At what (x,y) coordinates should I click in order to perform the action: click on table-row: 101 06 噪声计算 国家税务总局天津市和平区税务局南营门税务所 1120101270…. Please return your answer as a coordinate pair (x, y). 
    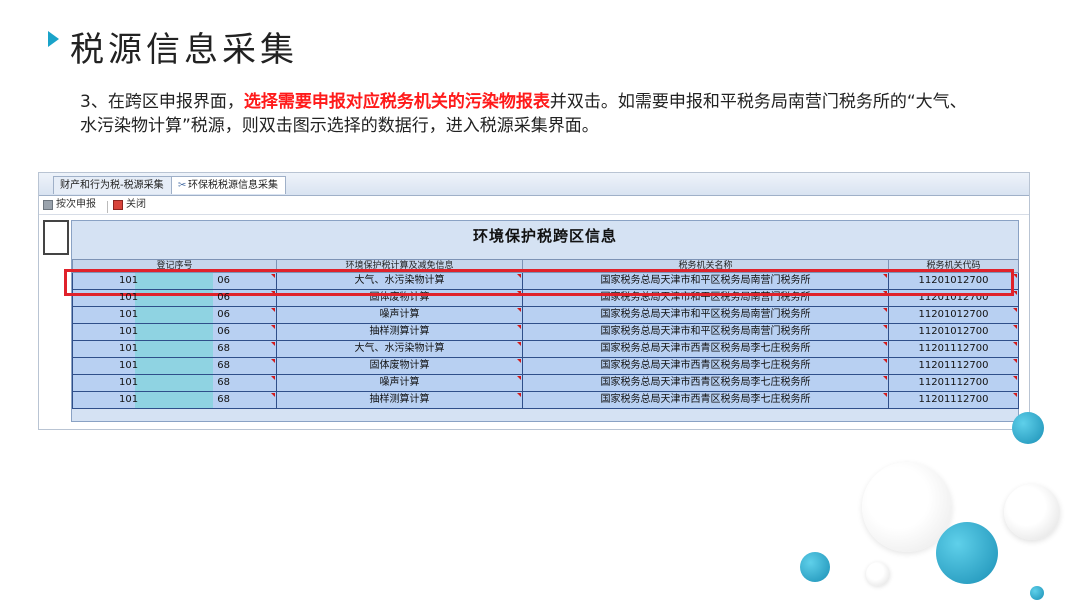
    Looking at the image, I should click on (545, 315).